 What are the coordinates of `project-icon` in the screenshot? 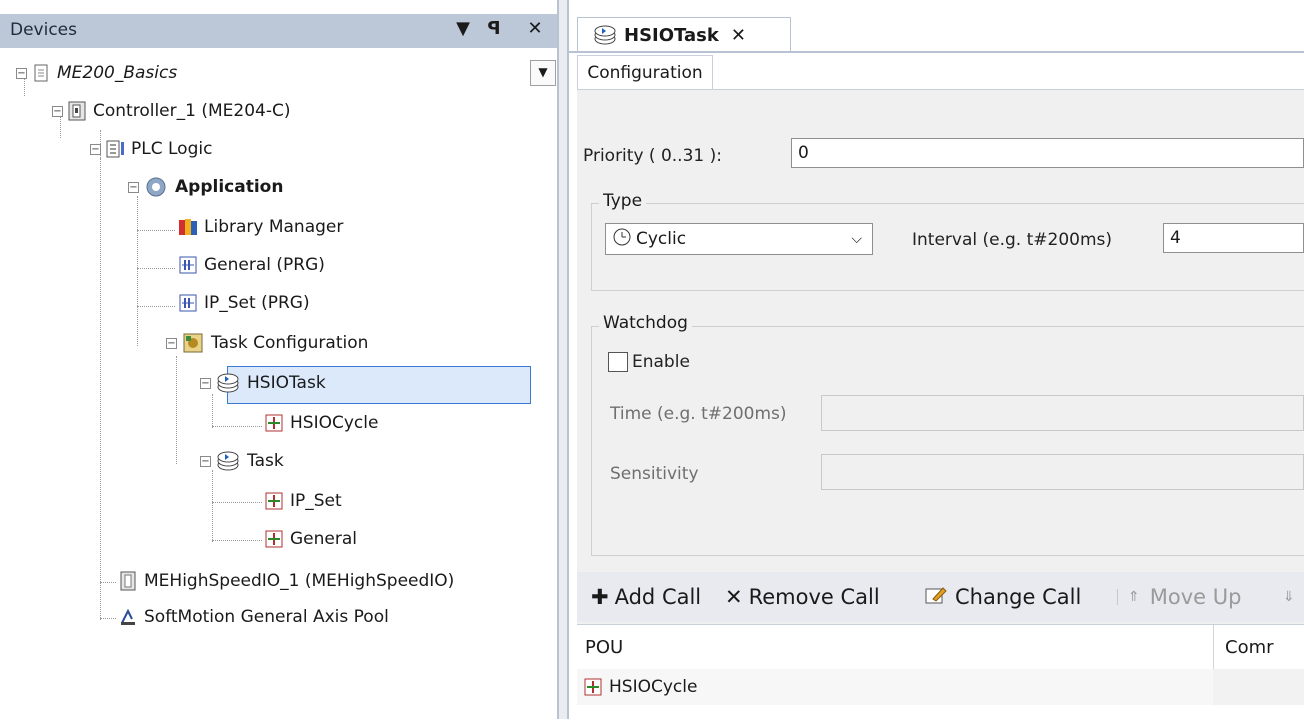 It's located at (41, 73).